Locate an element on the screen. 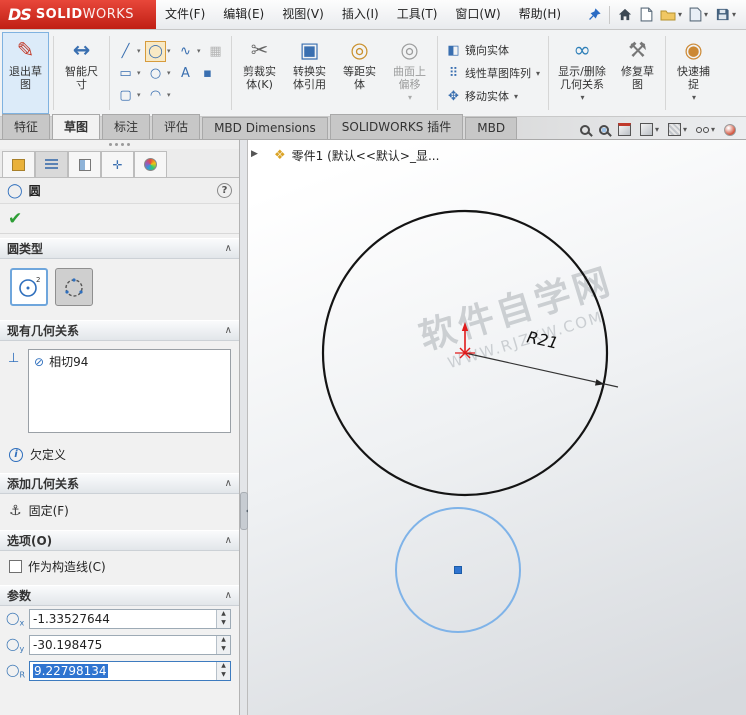  configuration-manager-tab is located at coordinates (84, 164).